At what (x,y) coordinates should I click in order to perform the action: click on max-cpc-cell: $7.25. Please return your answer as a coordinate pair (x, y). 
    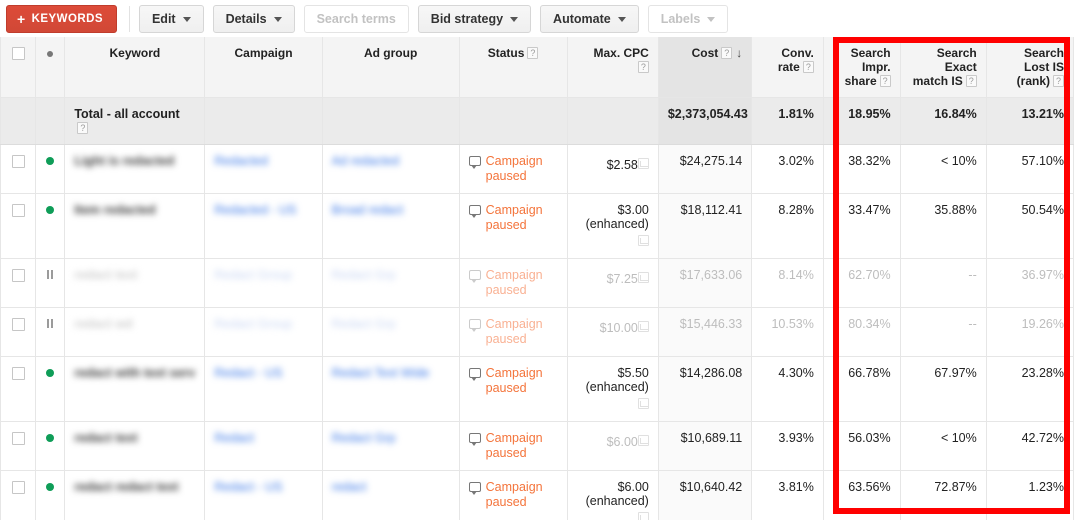
    Looking at the image, I should click on (613, 283).